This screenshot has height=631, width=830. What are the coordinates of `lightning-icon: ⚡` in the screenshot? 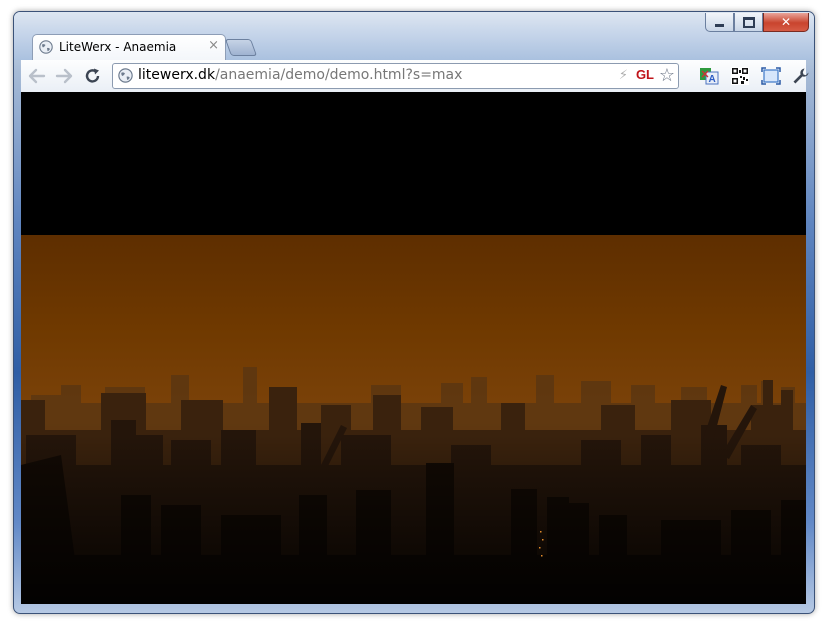 It's located at (623, 75).